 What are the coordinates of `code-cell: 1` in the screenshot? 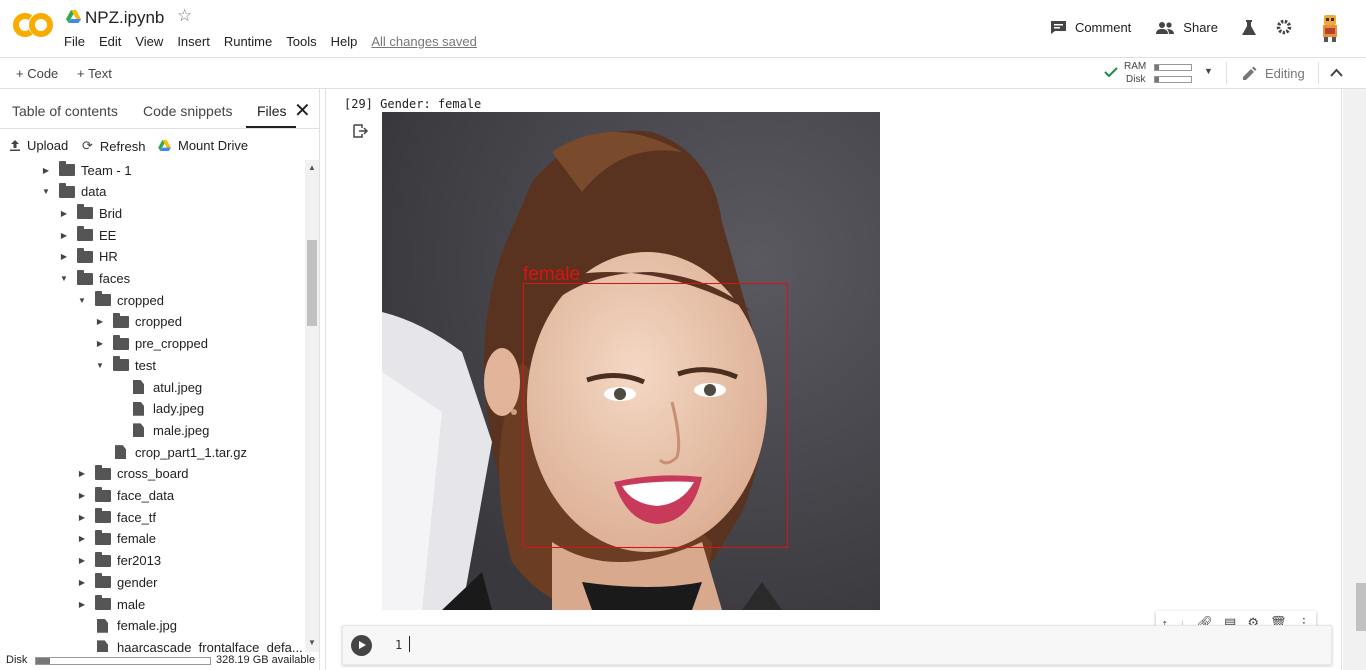 It's located at (837, 645).